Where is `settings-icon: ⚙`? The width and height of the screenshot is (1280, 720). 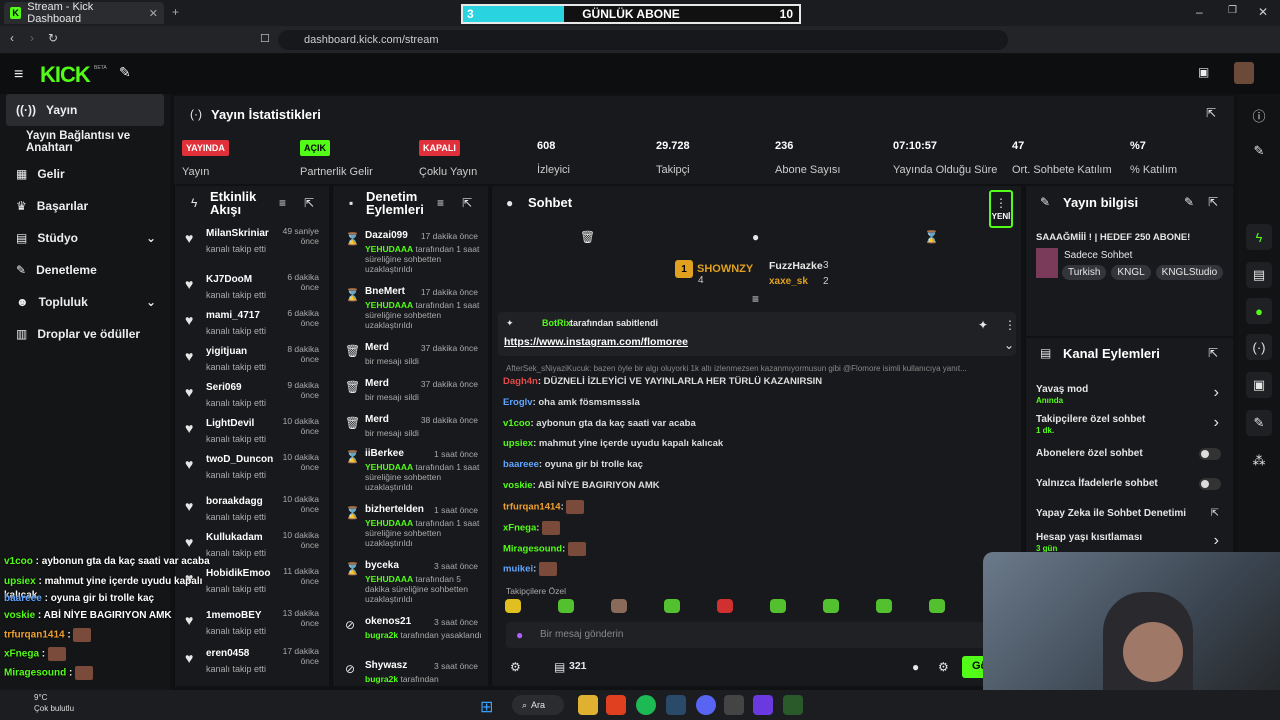 settings-icon: ⚙ is located at coordinates (943, 667).